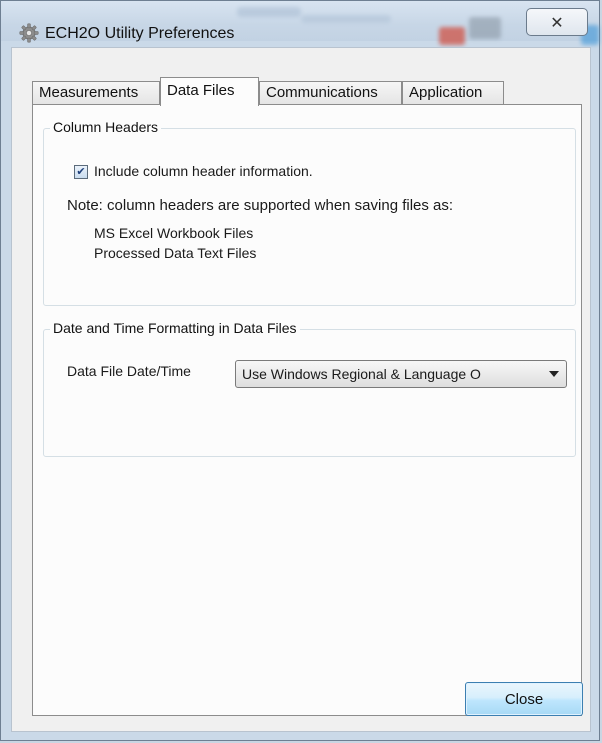 This screenshot has height=743, width=602. I want to click on column-headers-legend: Column Headers, so click(106, 127).